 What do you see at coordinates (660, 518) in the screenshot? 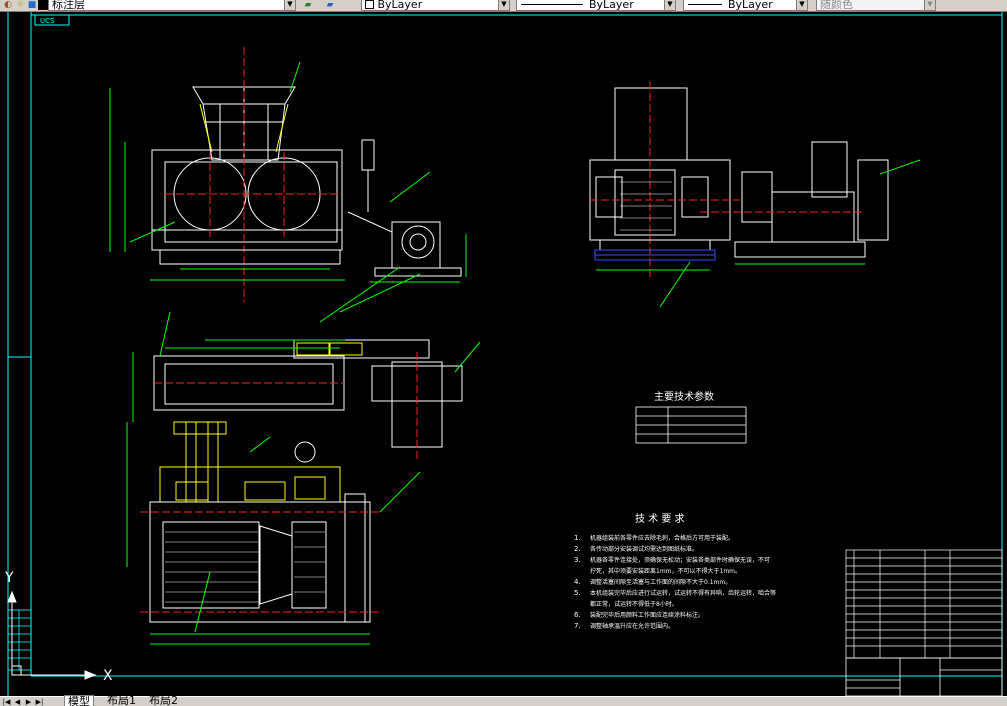
I see `tech-requirements-title: 技 术 要 求` at bounding box center [660, 518].